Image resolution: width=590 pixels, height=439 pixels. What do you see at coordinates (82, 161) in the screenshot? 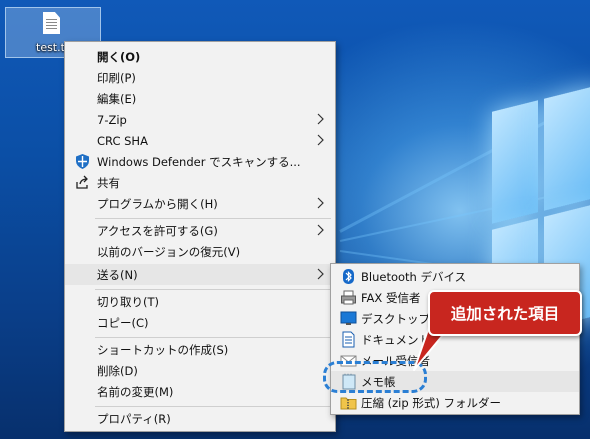
I see `windows-defender-icon` at bounding box center [82, 161].